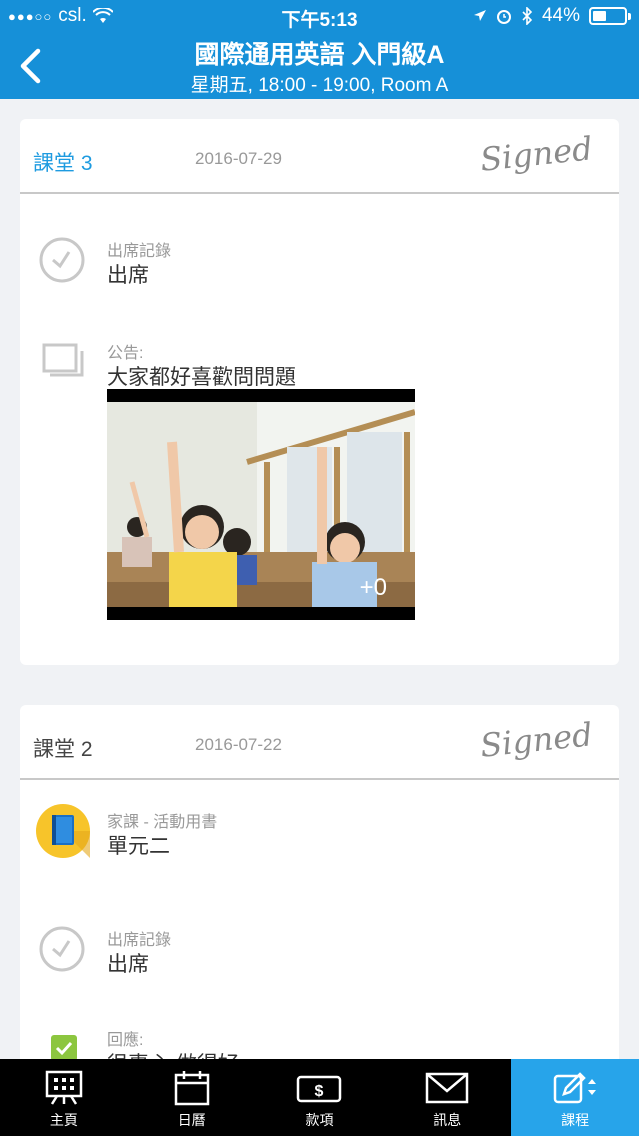 The image size is (639, 1136). I want to click on alarm-icon, so click(503, 17).